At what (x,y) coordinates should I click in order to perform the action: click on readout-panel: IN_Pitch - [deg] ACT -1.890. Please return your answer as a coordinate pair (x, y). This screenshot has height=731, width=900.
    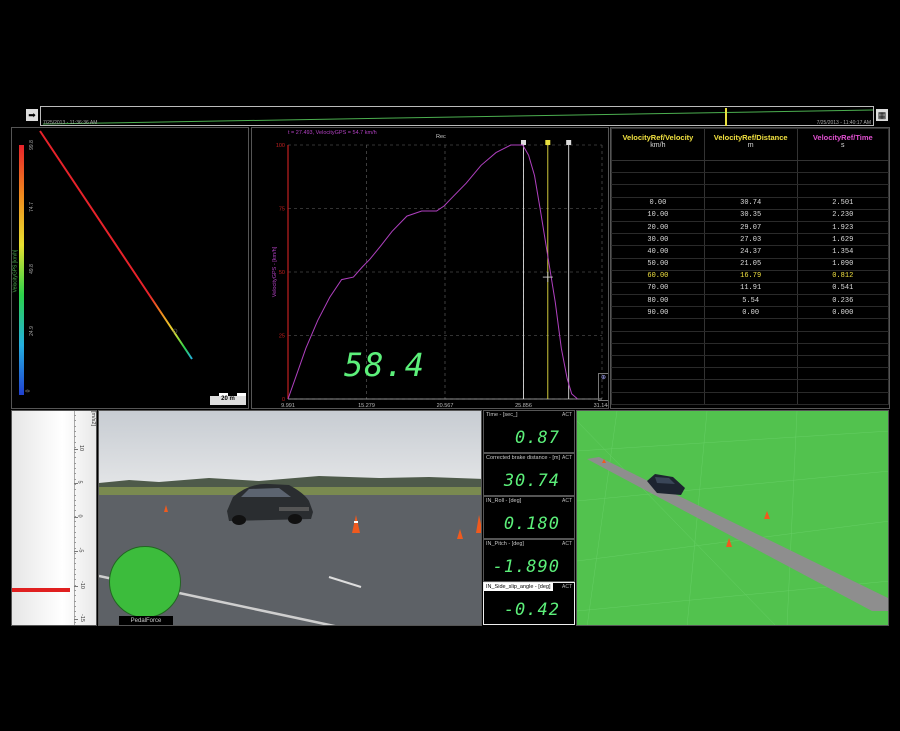
    Looking at the image, I should click on (529, 560).